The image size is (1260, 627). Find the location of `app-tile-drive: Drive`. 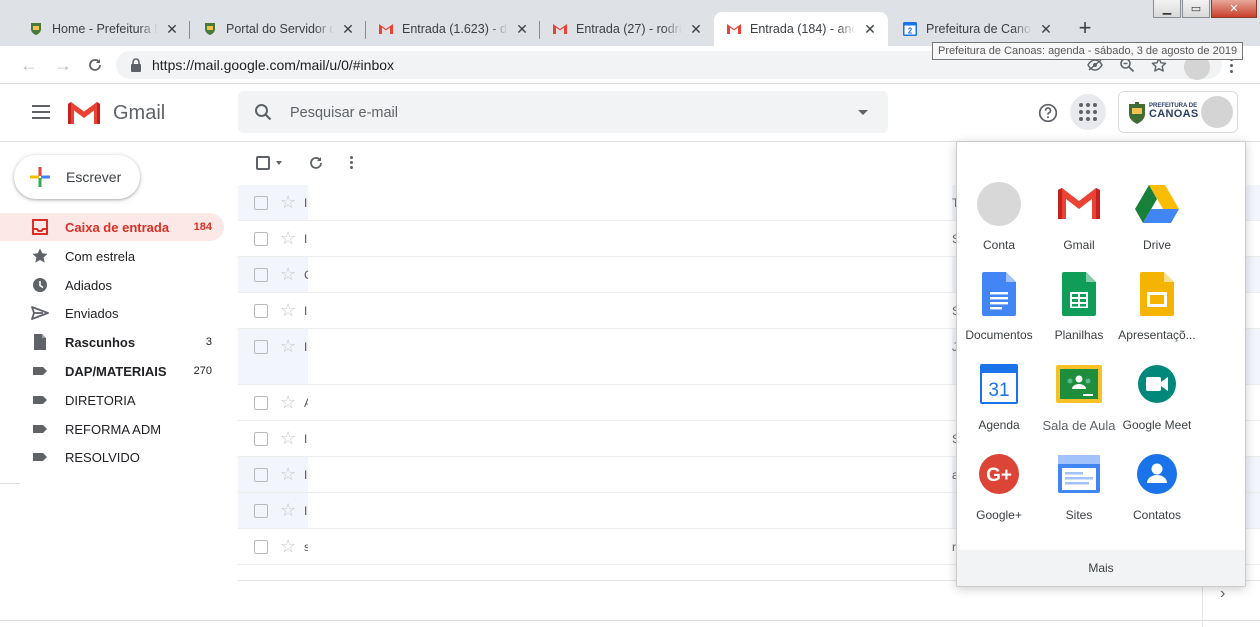

app-tile-drive: Drive is located at coordinates (1157, 225).